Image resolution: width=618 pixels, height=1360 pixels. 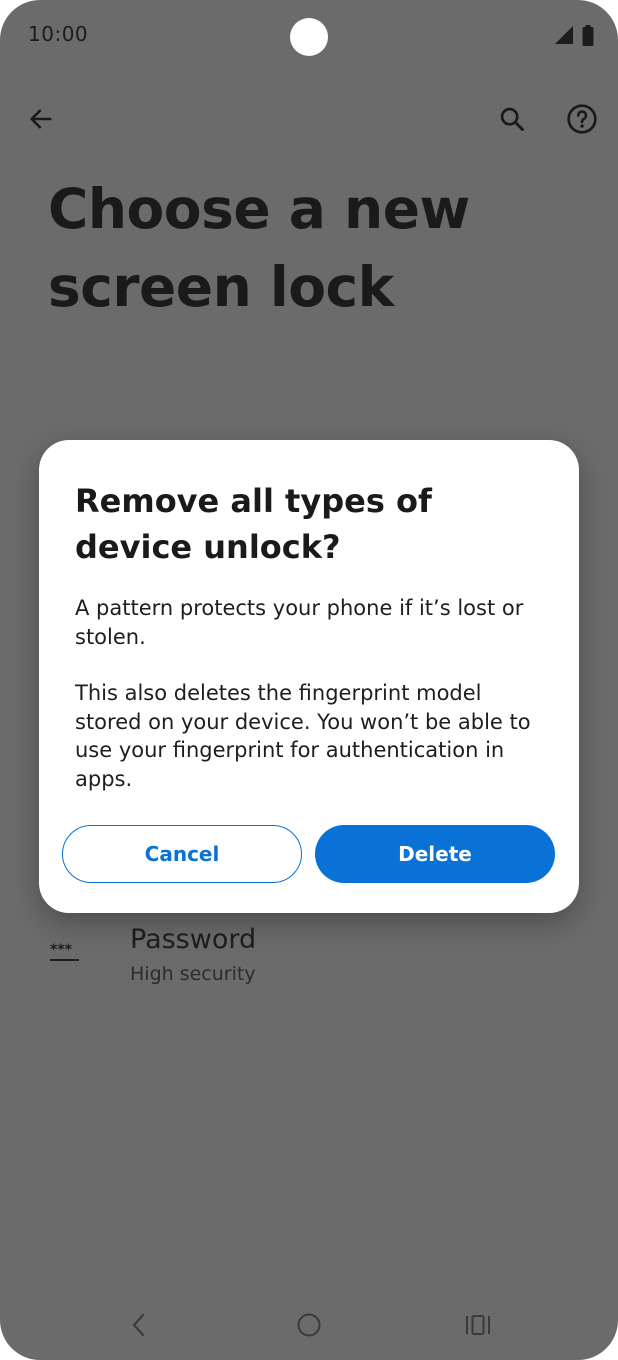 I want to click on back-button, so click(x=41, y=119).